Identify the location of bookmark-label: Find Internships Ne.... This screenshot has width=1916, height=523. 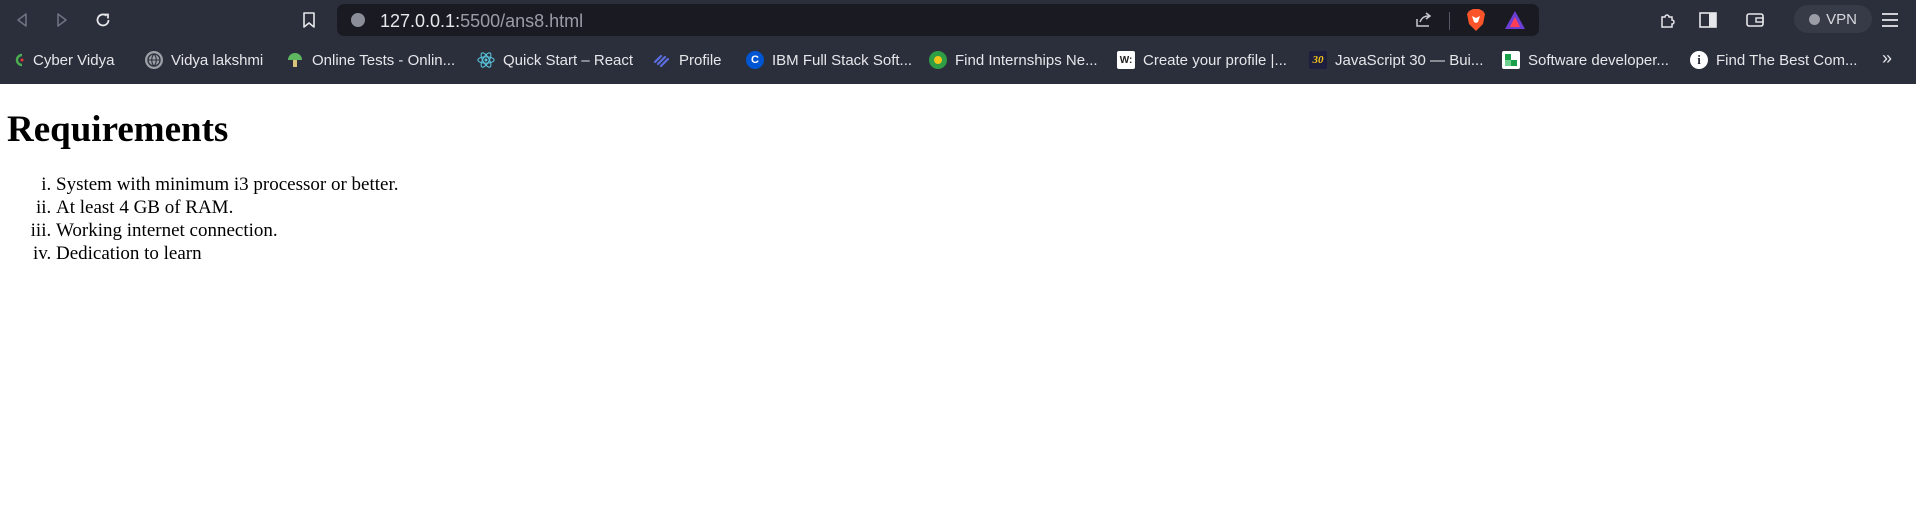
(1026, 60).